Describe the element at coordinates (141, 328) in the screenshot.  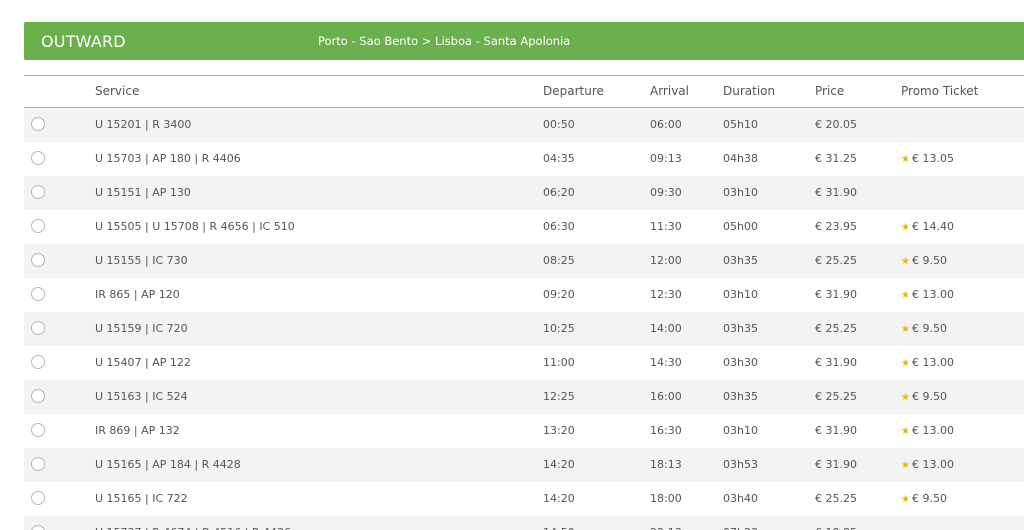
I see `service-cell: U 15159 | IC 720` at that location.